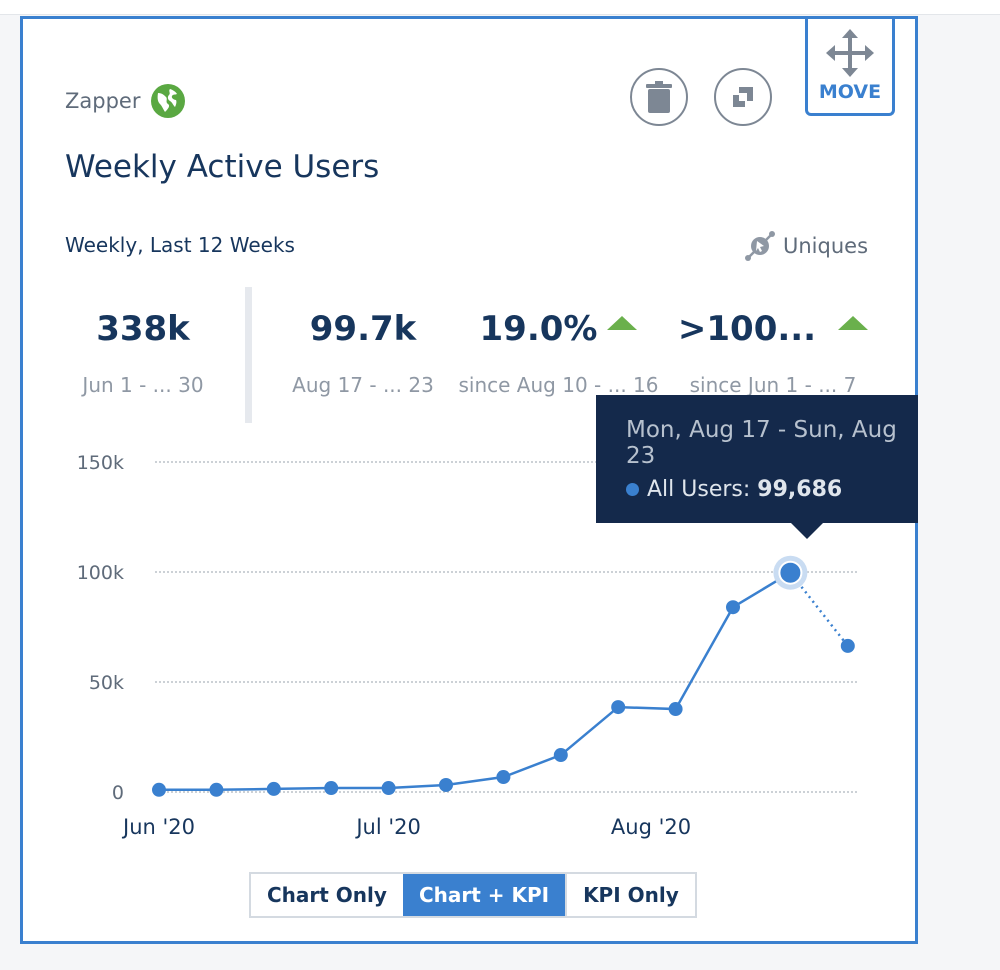 The height and width of the screenshot is (970, 1000). I want to click on tooltip-series-label: All Users:, so click(699, 489).